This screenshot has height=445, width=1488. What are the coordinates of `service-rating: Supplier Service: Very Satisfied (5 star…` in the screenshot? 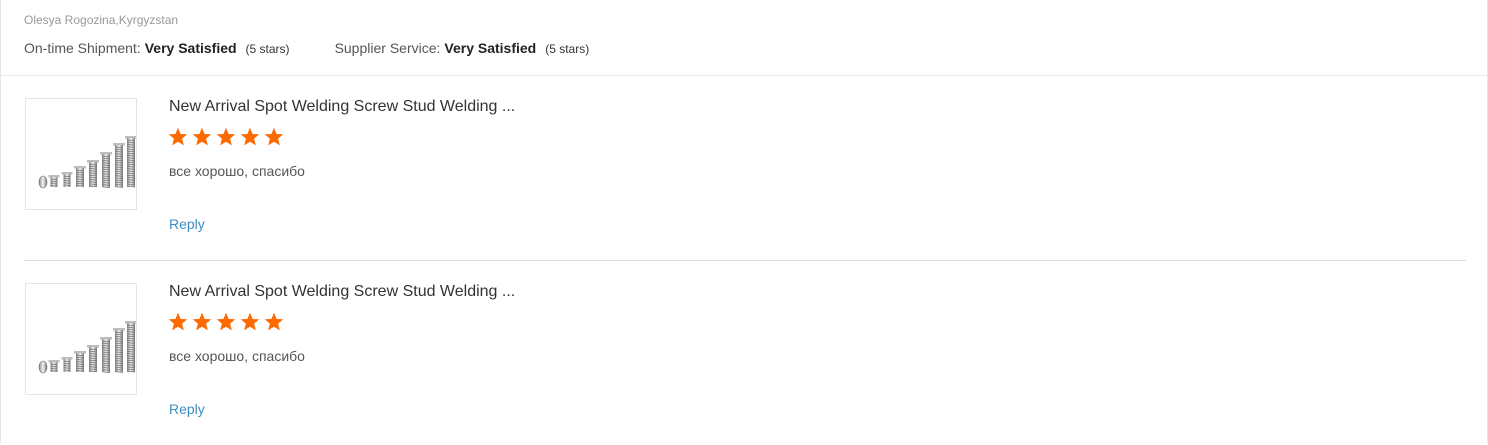 It's located at (462, 48).